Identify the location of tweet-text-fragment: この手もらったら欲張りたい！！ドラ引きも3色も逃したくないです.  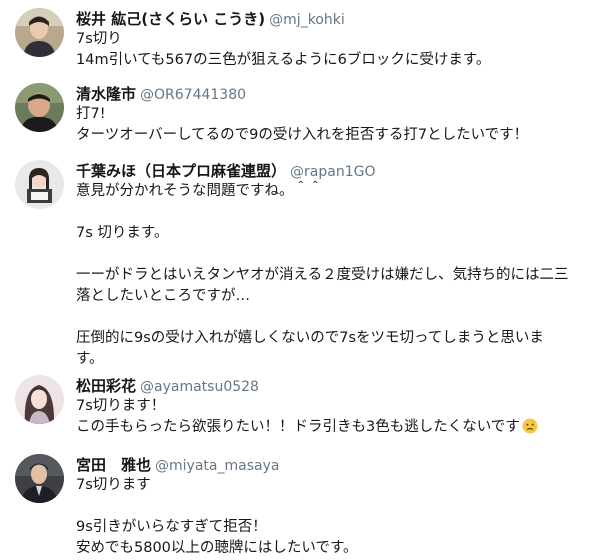
(298, 427).